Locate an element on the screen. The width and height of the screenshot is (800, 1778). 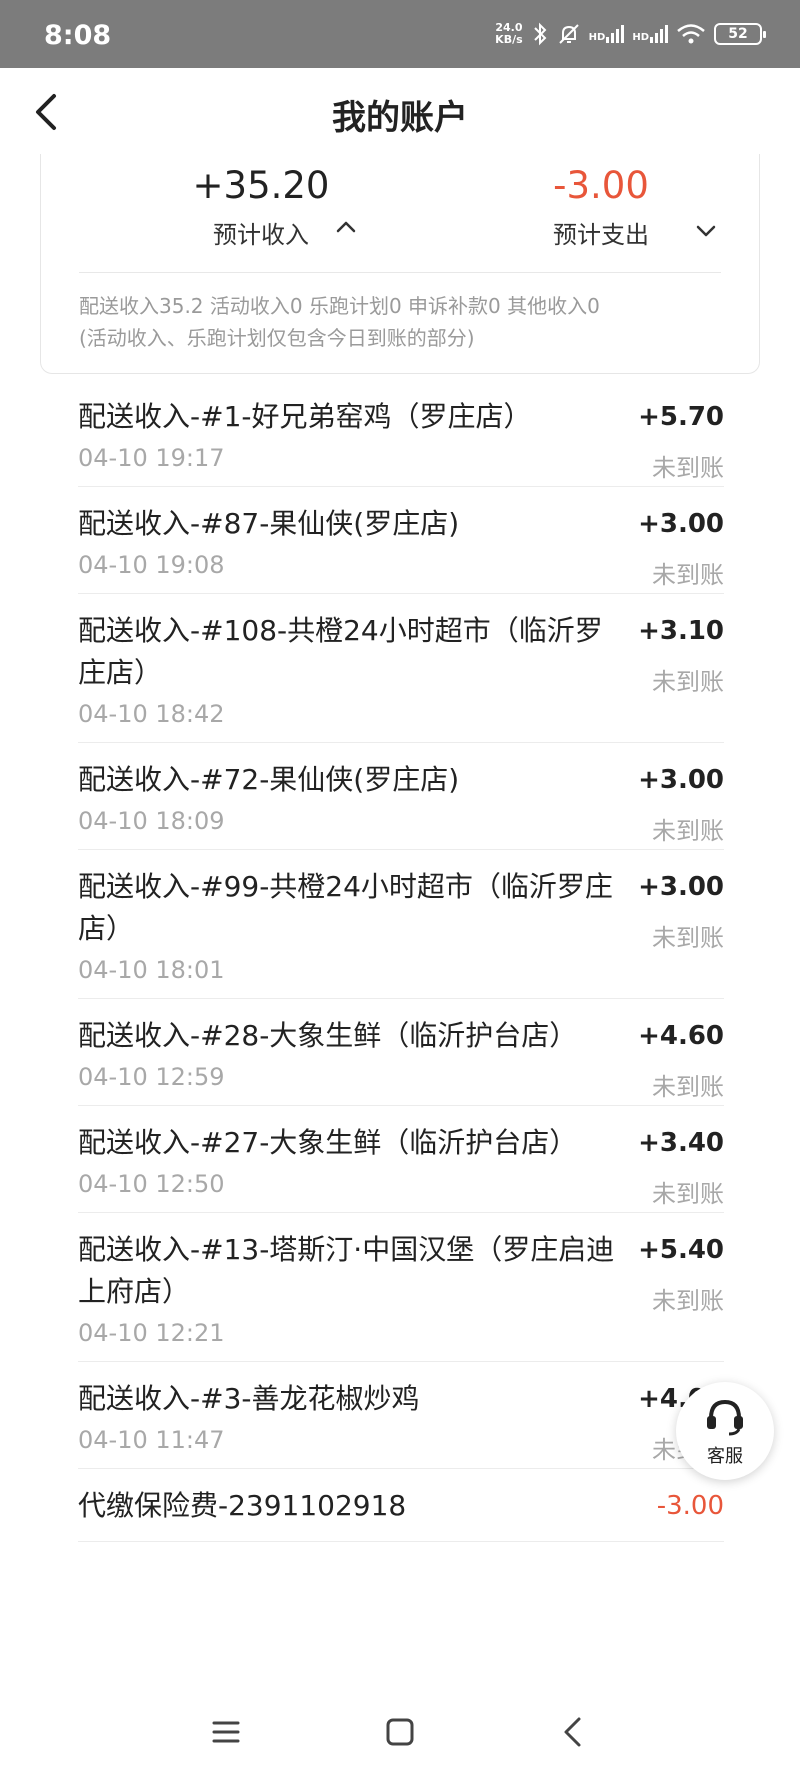
transaction-title: 配送收入-#87-果仙侠(罗庄店) is located at coordinates (269, 523).